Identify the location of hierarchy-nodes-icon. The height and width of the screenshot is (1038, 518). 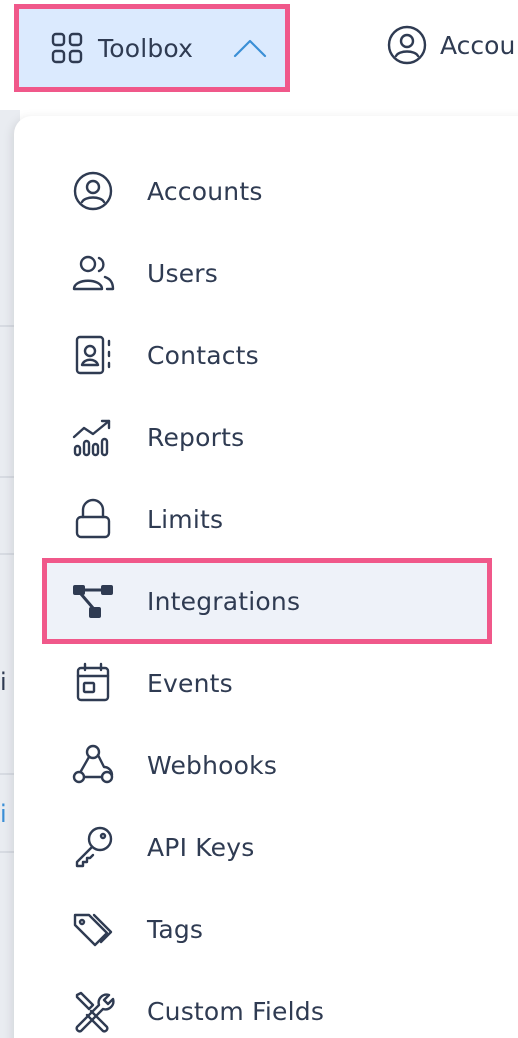
(93, 601).